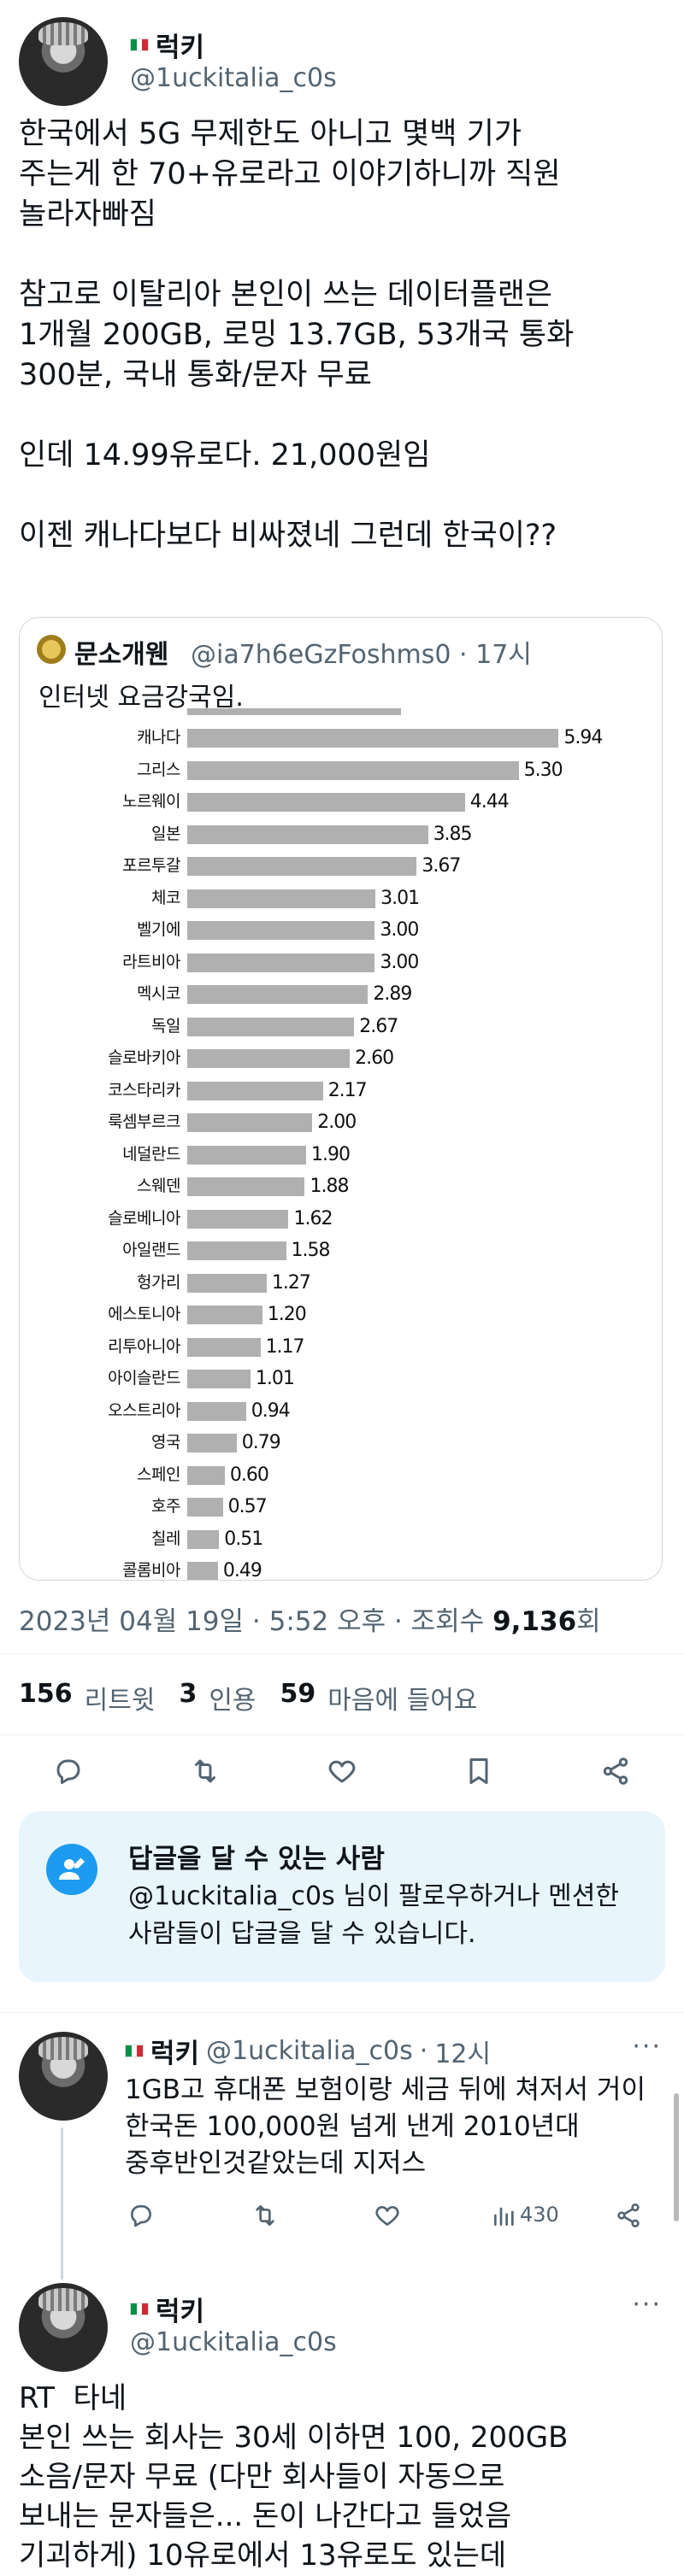 This screenshot has height=2576, width=684. What do you see at coordinates (341, 1283) in the screenshot?
I see `chart-row: 헝가리 1.27` at bounding box center [341, 1283].